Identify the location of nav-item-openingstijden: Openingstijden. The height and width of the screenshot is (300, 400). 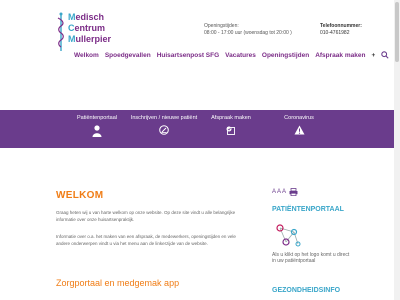
(285, 57).